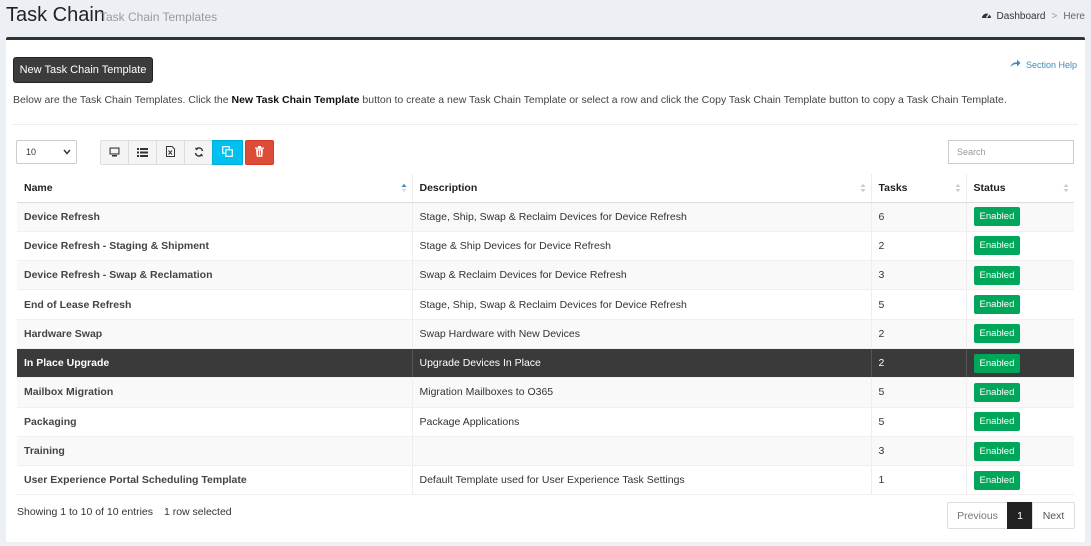 The height and width of the screenshot is (546, 1091). Describe the element at coordinates (641, 188) in the screenshot. I see `column-header-description: Description` at that location.